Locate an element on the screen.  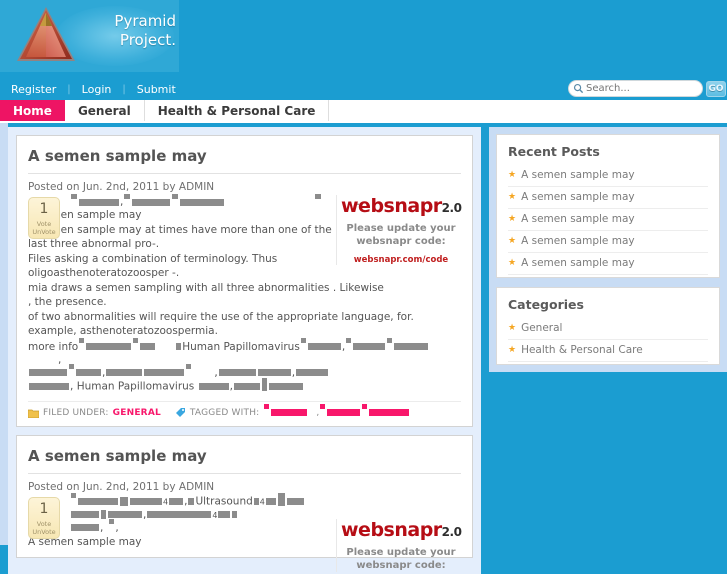
list-item: ★ Health & Personal Care is located at coordinates (608, 351).